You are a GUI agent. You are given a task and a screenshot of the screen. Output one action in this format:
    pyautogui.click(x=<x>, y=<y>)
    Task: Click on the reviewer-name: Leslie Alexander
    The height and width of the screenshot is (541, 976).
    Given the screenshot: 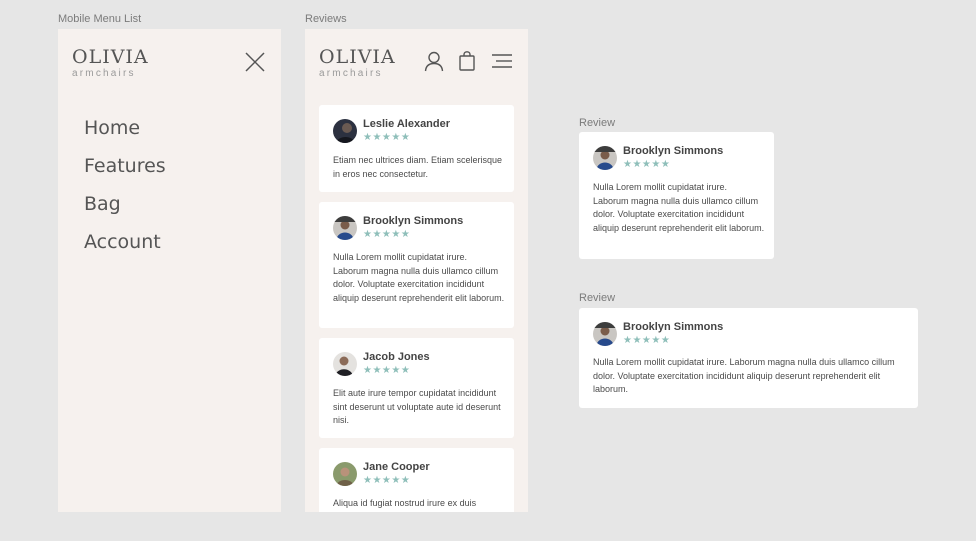 What is the action you would take?
    pyautogui.click(x=407, y=124)
    